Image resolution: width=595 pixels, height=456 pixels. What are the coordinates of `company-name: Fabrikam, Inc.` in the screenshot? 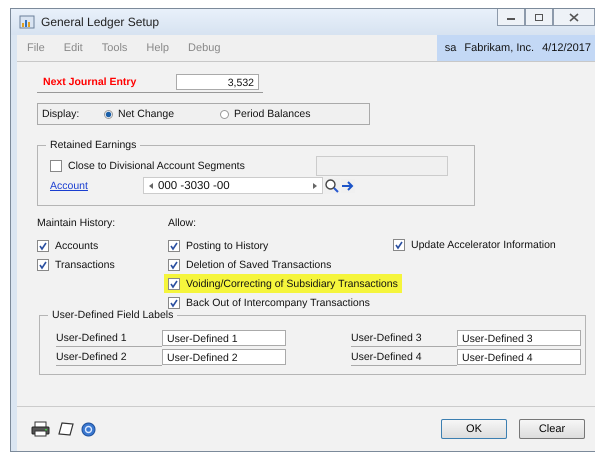 It's located at (499, 48).